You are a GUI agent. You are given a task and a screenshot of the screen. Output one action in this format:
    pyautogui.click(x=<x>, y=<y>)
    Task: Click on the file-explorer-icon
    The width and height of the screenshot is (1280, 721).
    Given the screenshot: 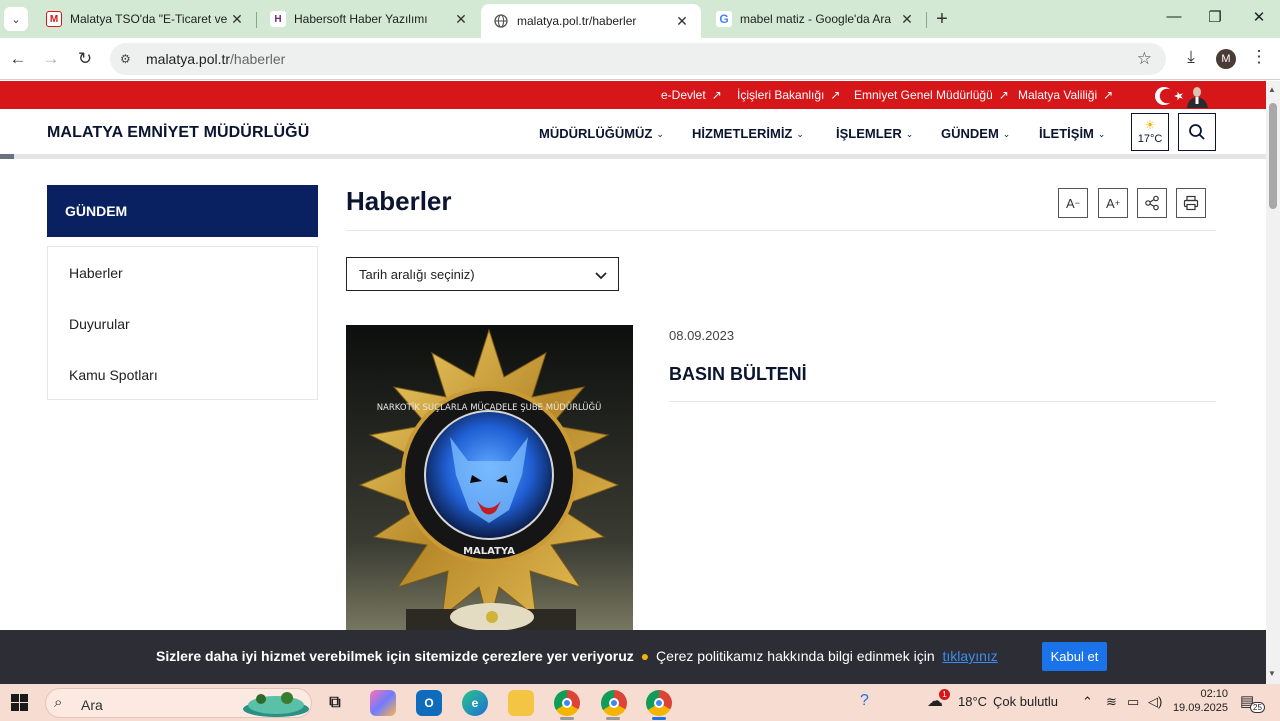 What is the action you would take?
    pyautogui.click(x=521, y=703)
    